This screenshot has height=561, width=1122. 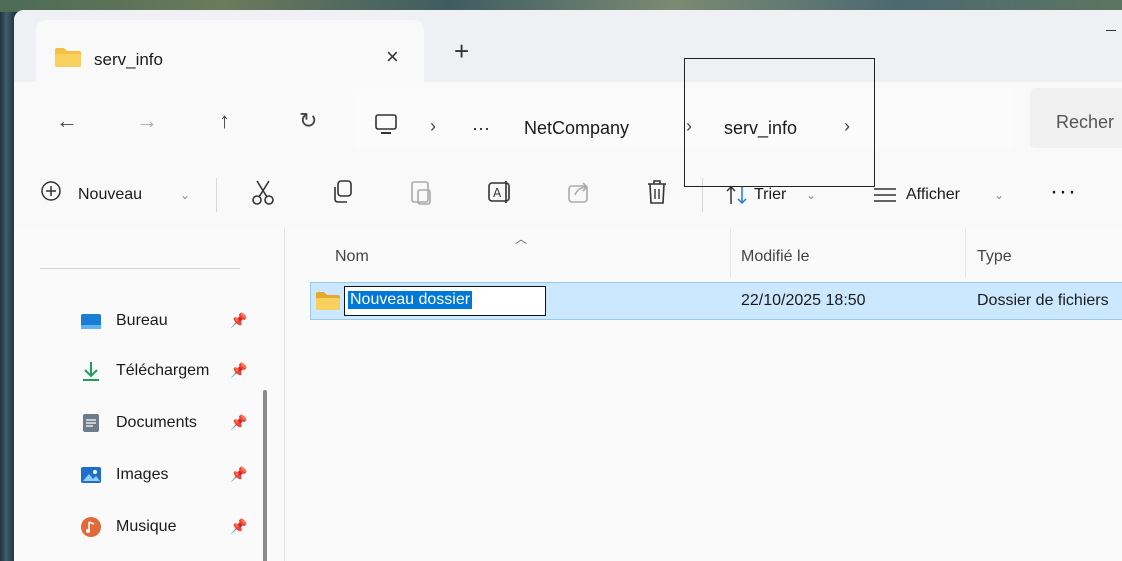 What do you see at coordinates (91, 475) in the screenshot?
I see `images-icon` at bounding box center [91, 475].